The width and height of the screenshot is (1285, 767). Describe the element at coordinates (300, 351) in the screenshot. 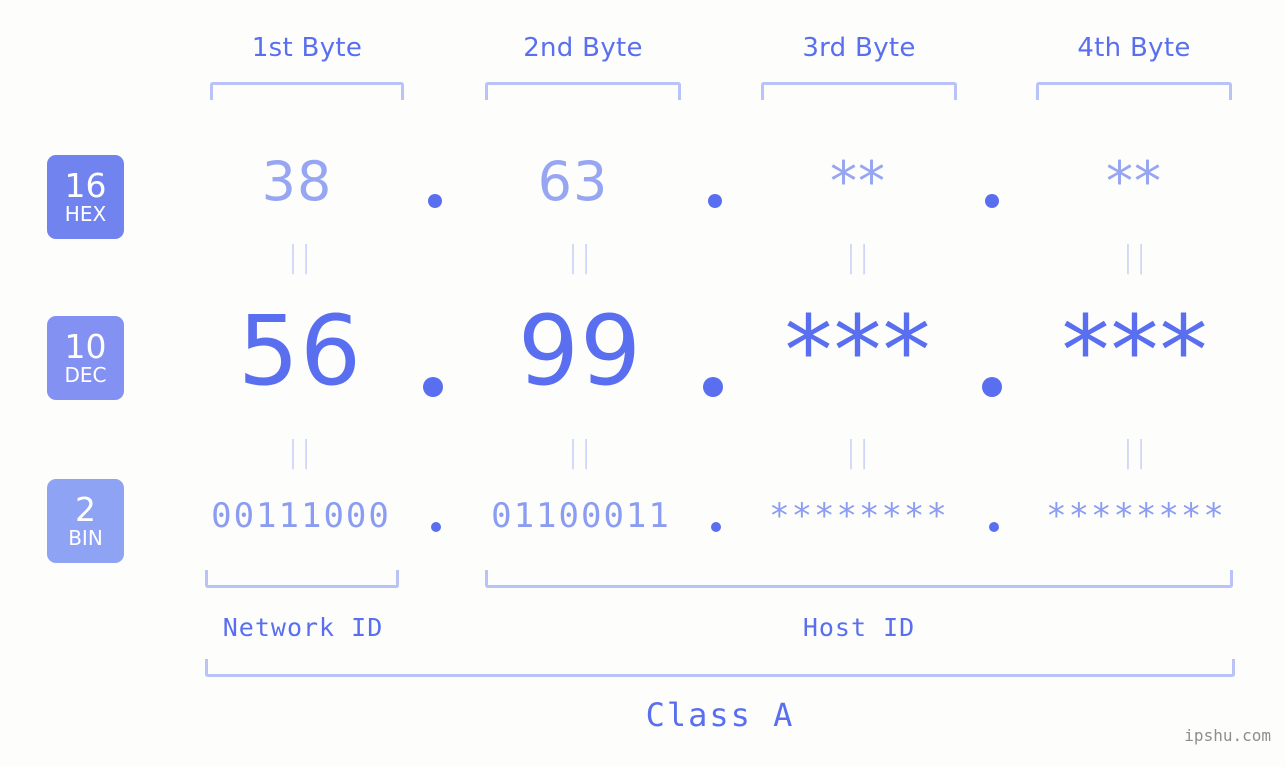

I see `dec-byte-1: 56` at that location.